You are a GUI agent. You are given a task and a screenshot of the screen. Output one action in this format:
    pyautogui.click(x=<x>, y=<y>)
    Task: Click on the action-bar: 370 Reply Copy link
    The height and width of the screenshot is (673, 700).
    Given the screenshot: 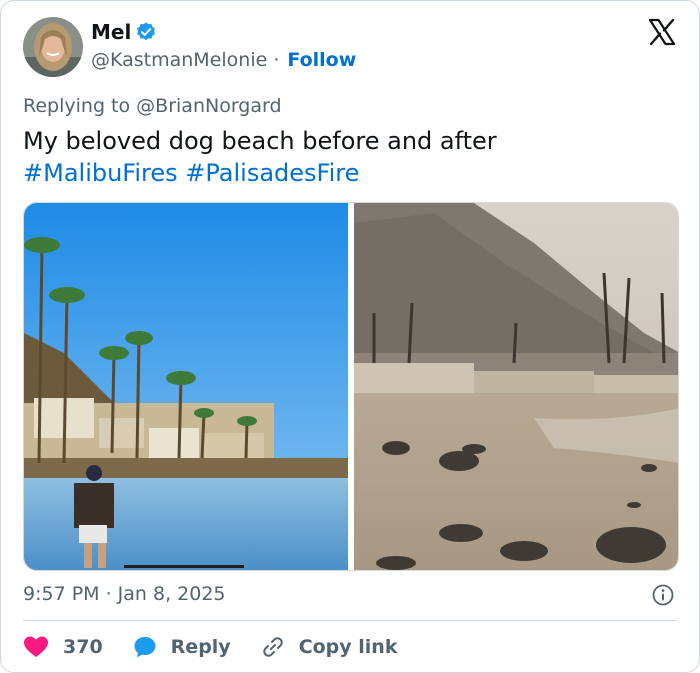 What is the action you would take?
    pyautogui.click(x=225, y=647)
    